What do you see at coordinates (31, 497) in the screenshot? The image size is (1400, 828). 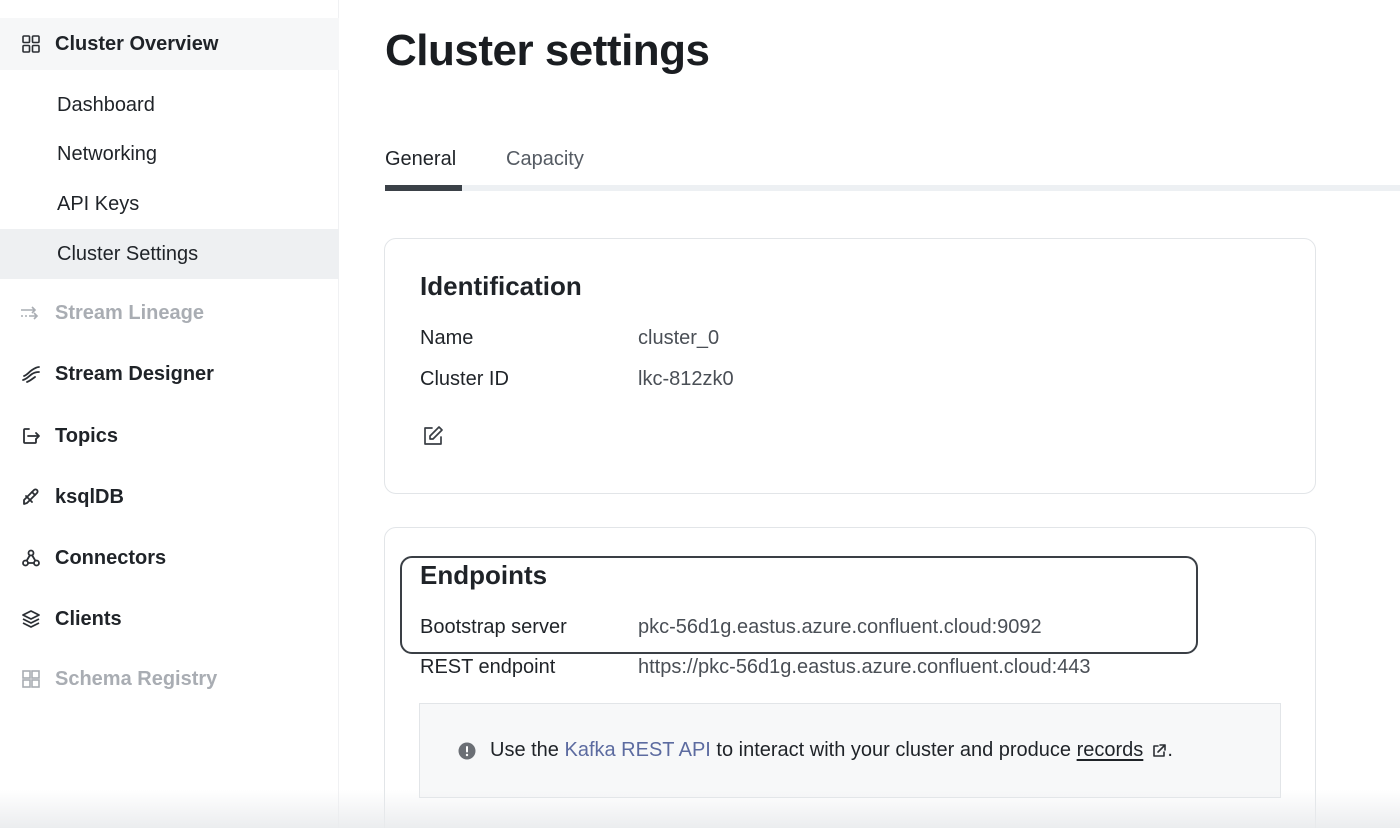 I see `ksqldb-icon` at bounding box center [31, 497].